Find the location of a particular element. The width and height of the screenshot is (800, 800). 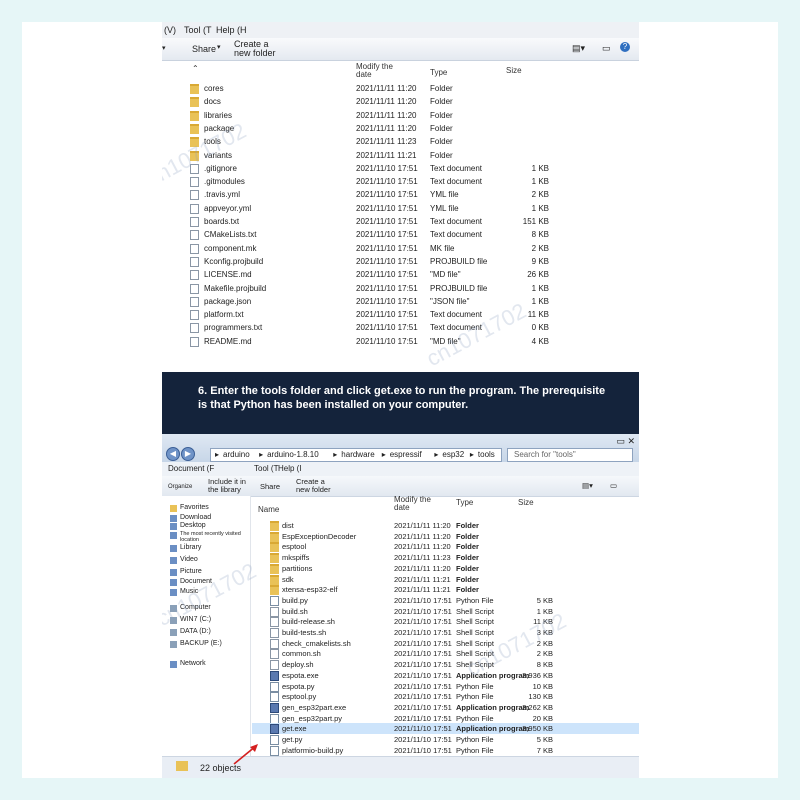

include-library-button: Include it in the library is located at coordinates (229, 486).